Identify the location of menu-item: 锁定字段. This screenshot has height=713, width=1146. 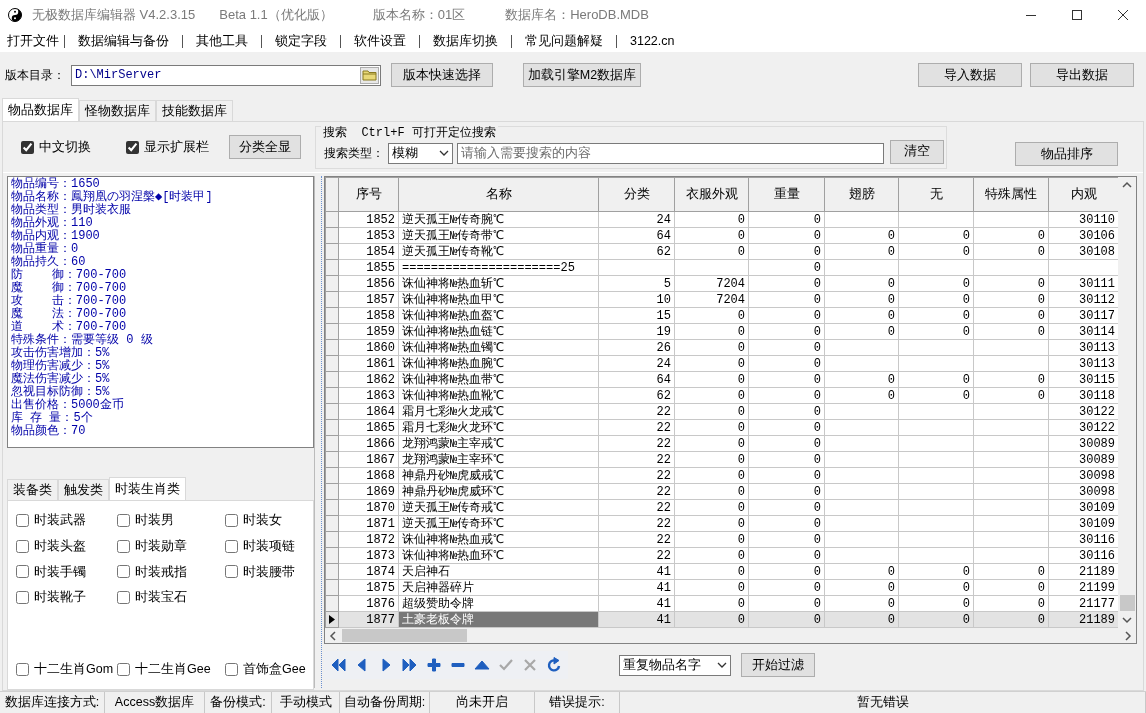
(301, 41).